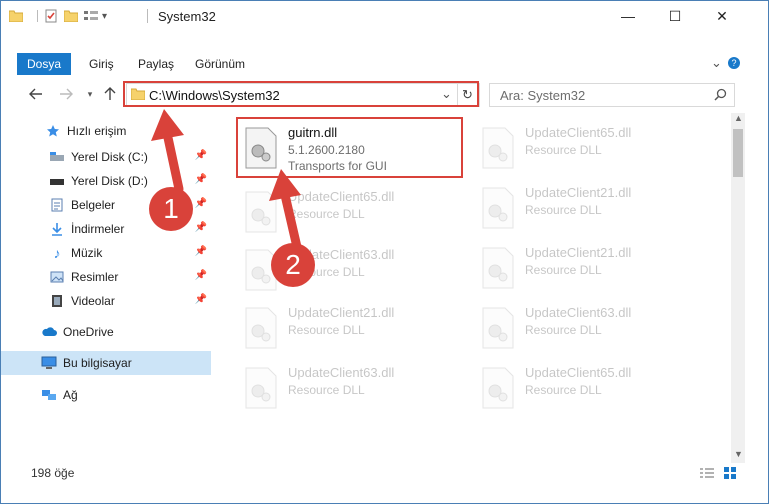  What do you see at coordinates (171, 209) in the screenshot?
I see `step-badge-1: 1` at bounding box center [171, 209].